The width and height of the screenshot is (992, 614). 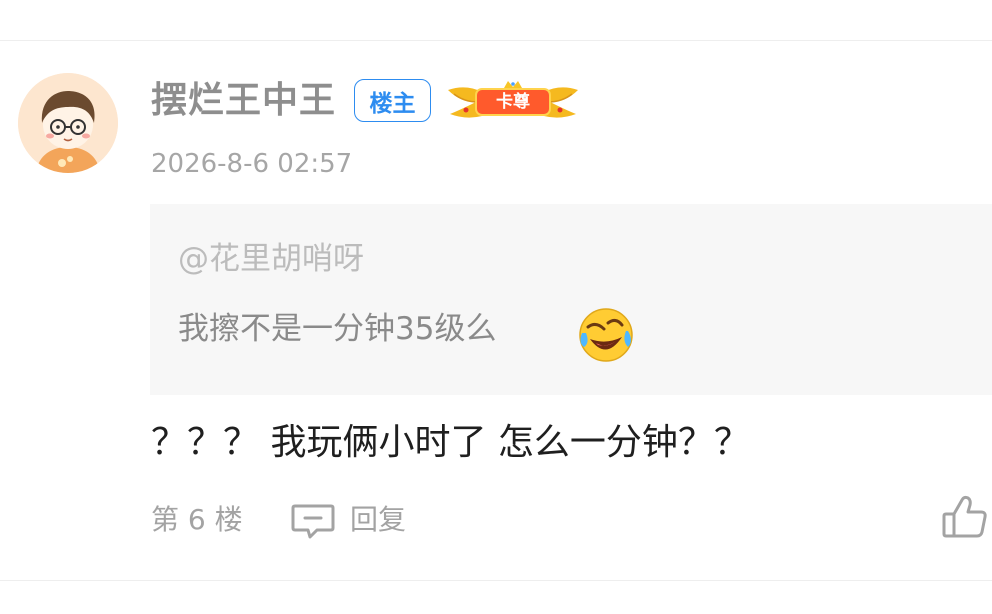 I want to click on rank-badge-label: 卡尊, so click(x=513, y=102).